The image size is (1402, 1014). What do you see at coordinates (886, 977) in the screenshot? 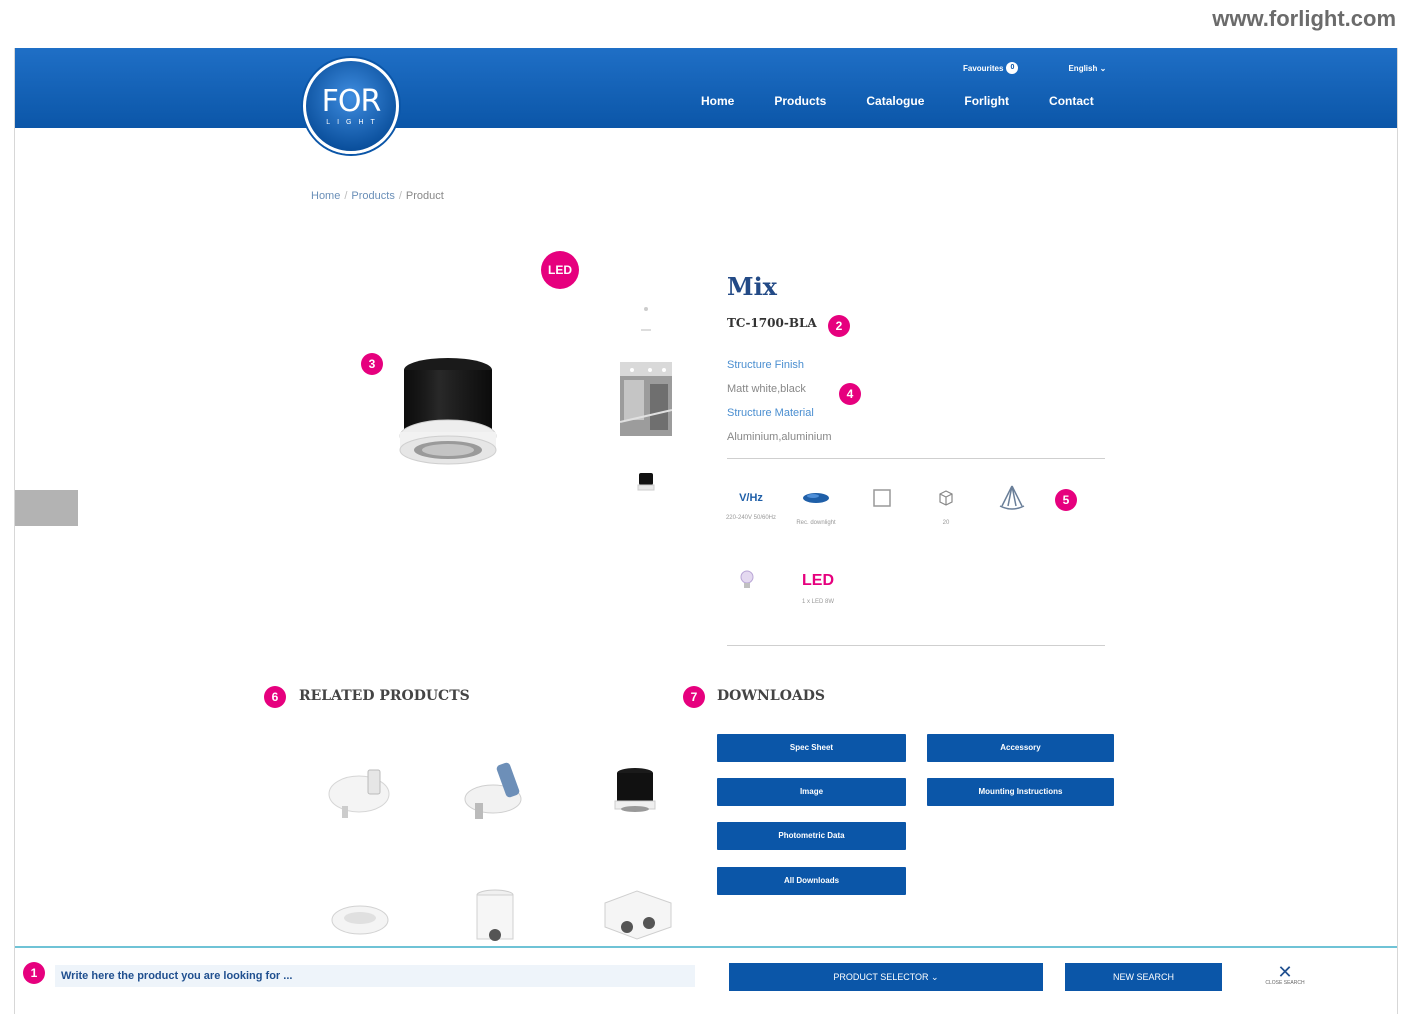
I see `product-selector-button: PRODUCT SELECTOR ⌄` at bounding box center [886, 977].